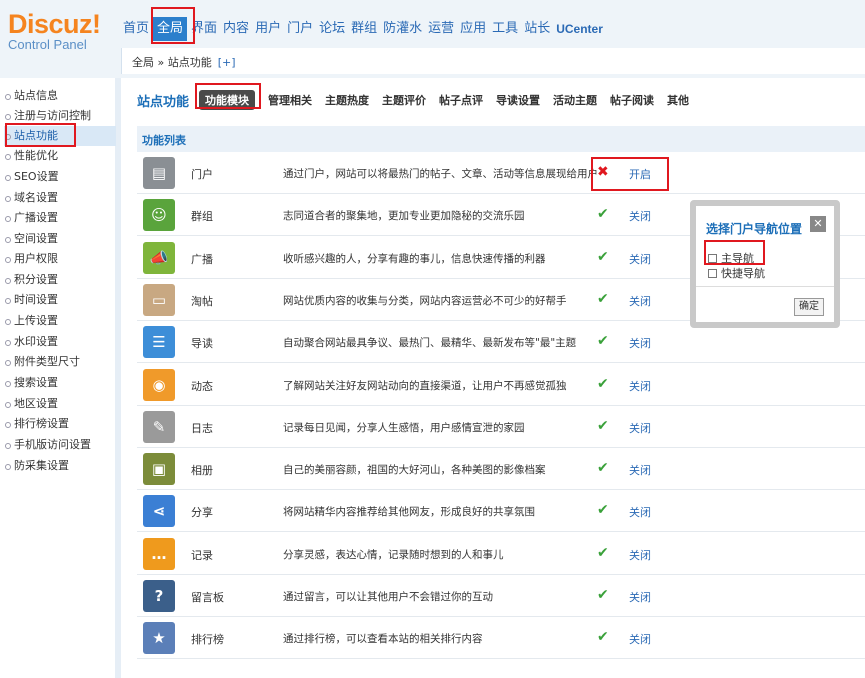 The height and width of the screenshot is (678, 865). Describe the element at coordinates (505, 29) in the screenshot. I see `tab-tools: 工具` at that location.